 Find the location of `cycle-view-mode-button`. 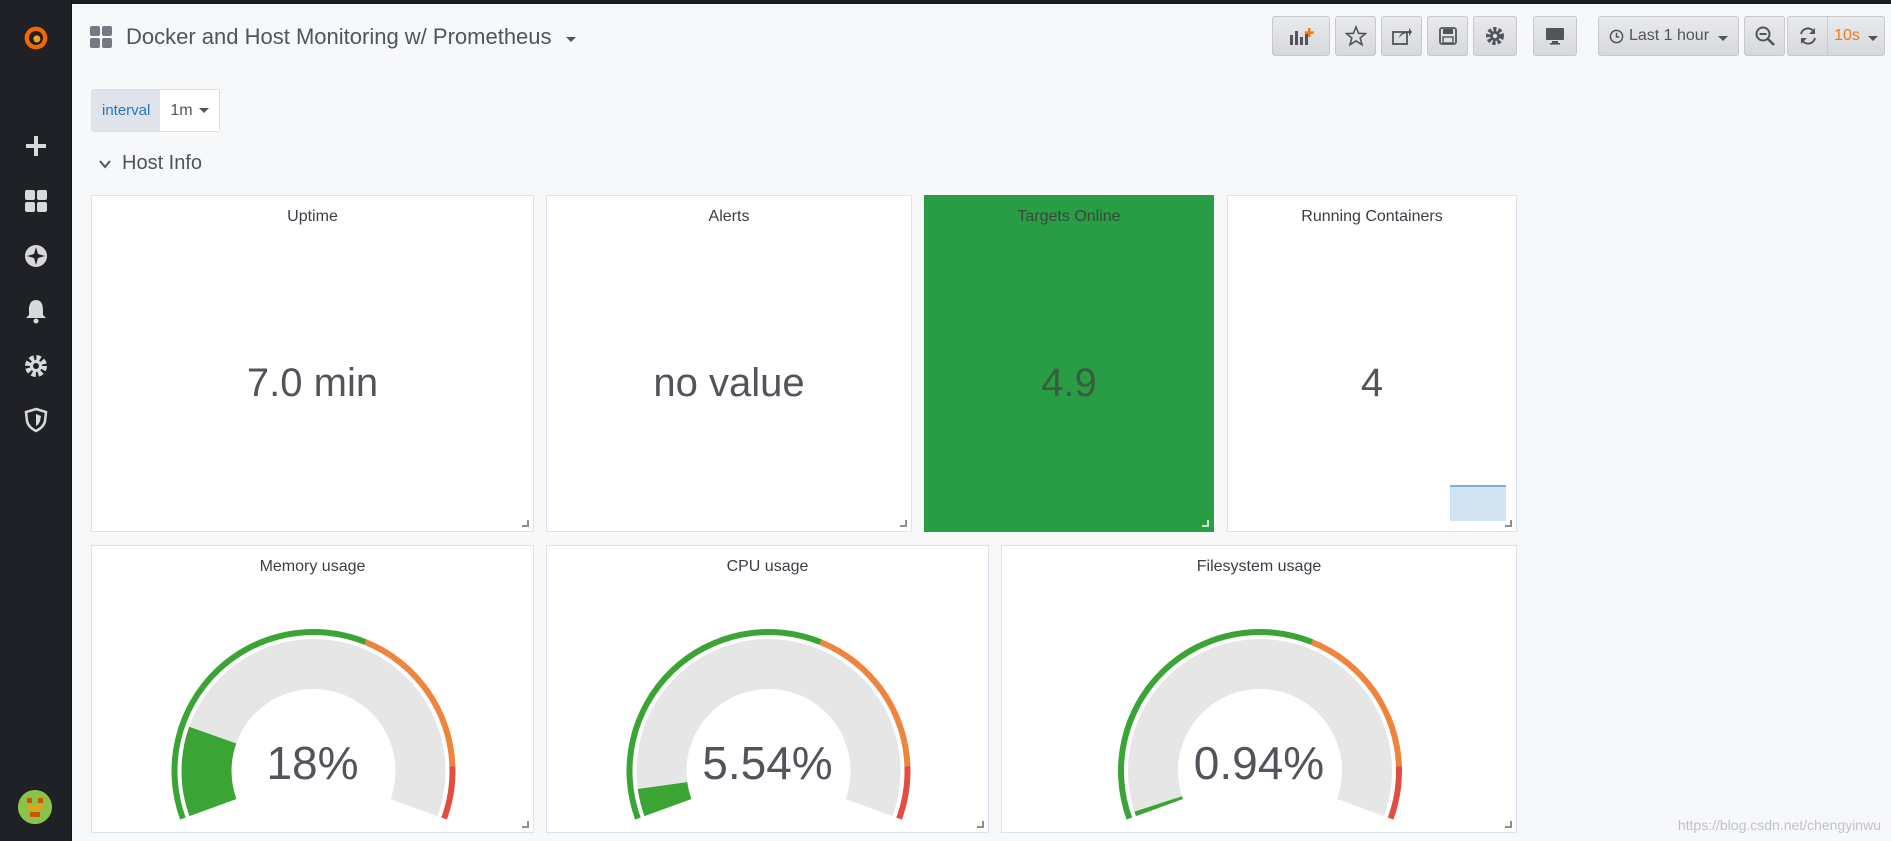

cycle-view-mode-button is located at coordinates (1555, 36).